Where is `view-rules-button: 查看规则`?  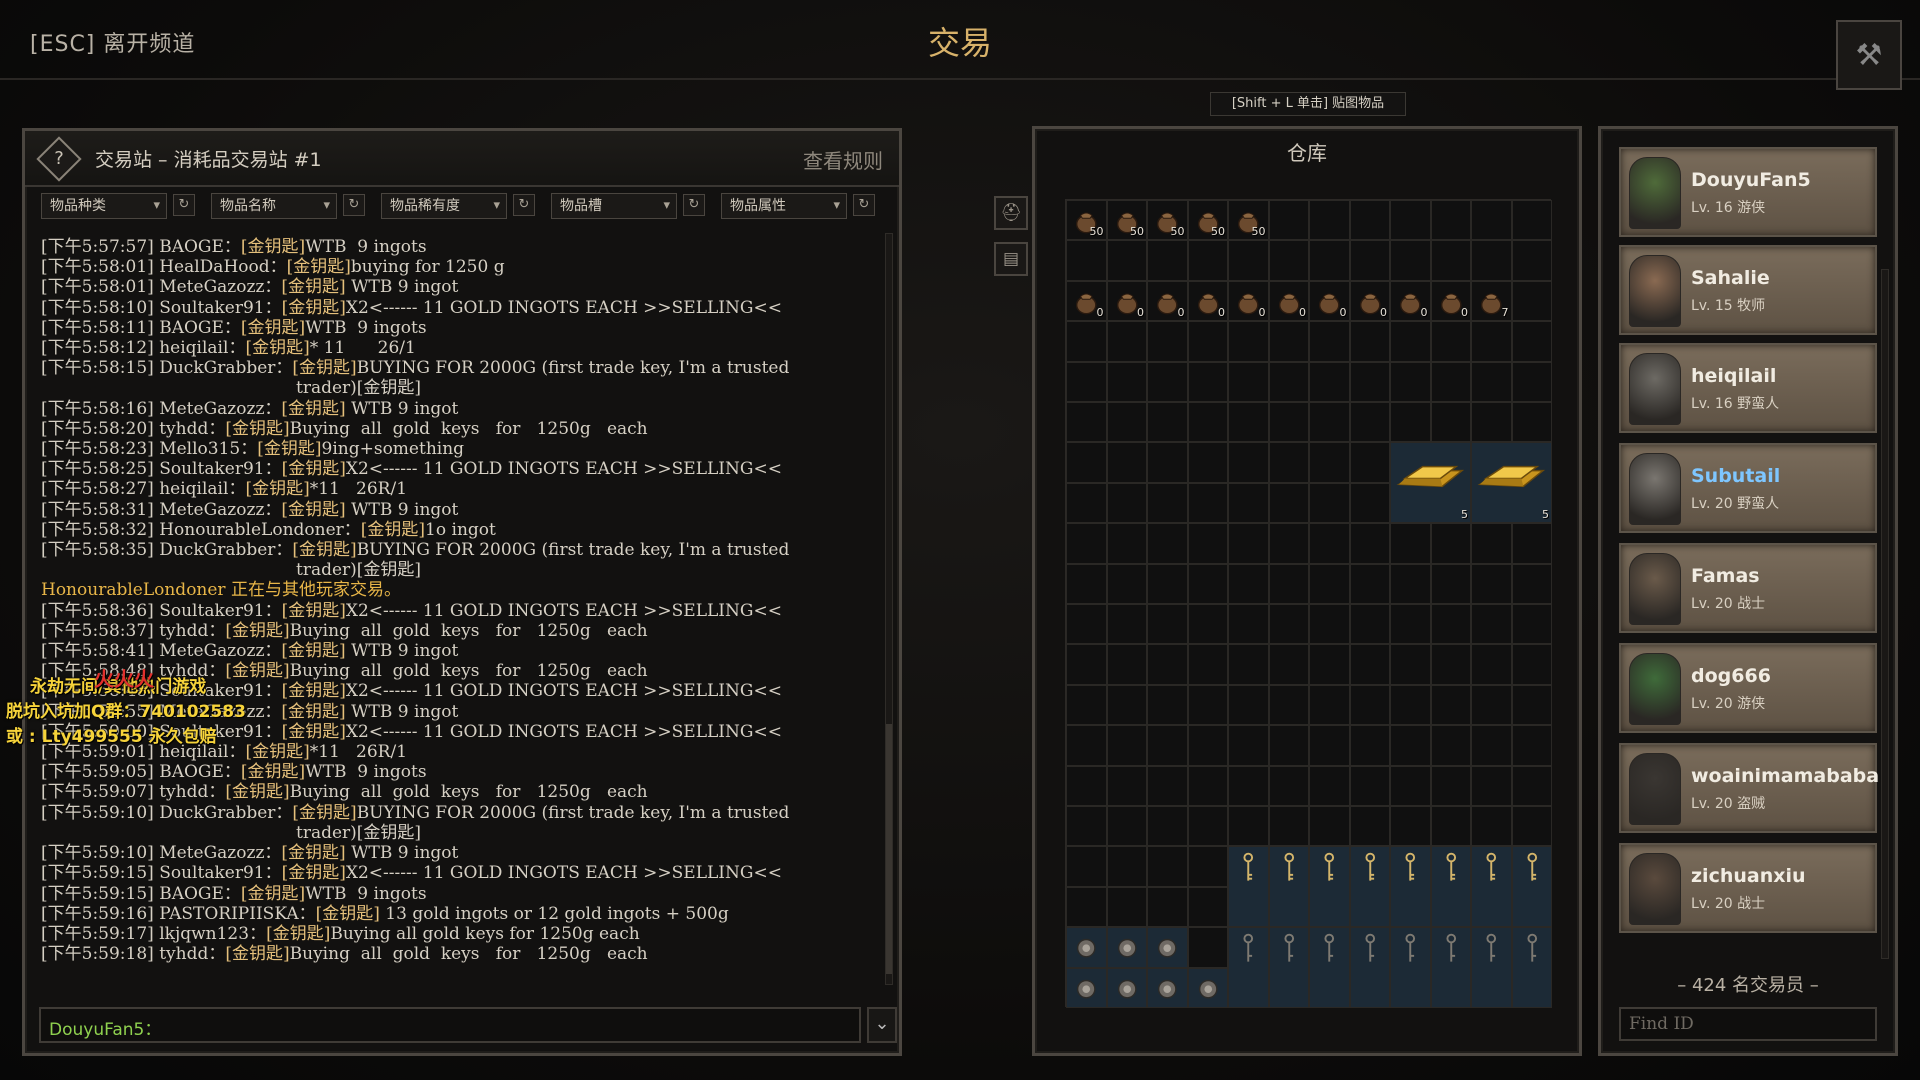
view-rules-button: 查看规则 is located at coordinates (843, 159).